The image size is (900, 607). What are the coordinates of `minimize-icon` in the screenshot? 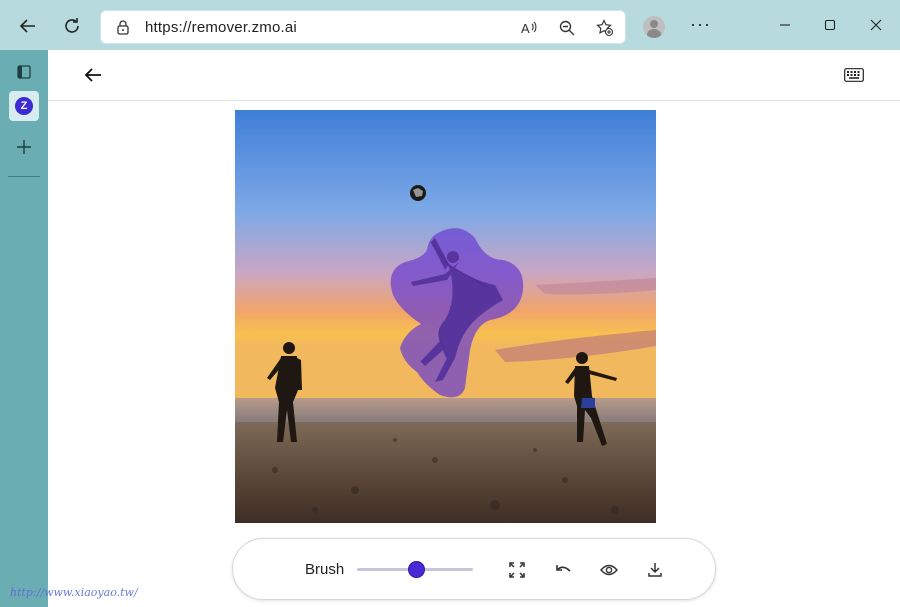 It's located at (785, 25).